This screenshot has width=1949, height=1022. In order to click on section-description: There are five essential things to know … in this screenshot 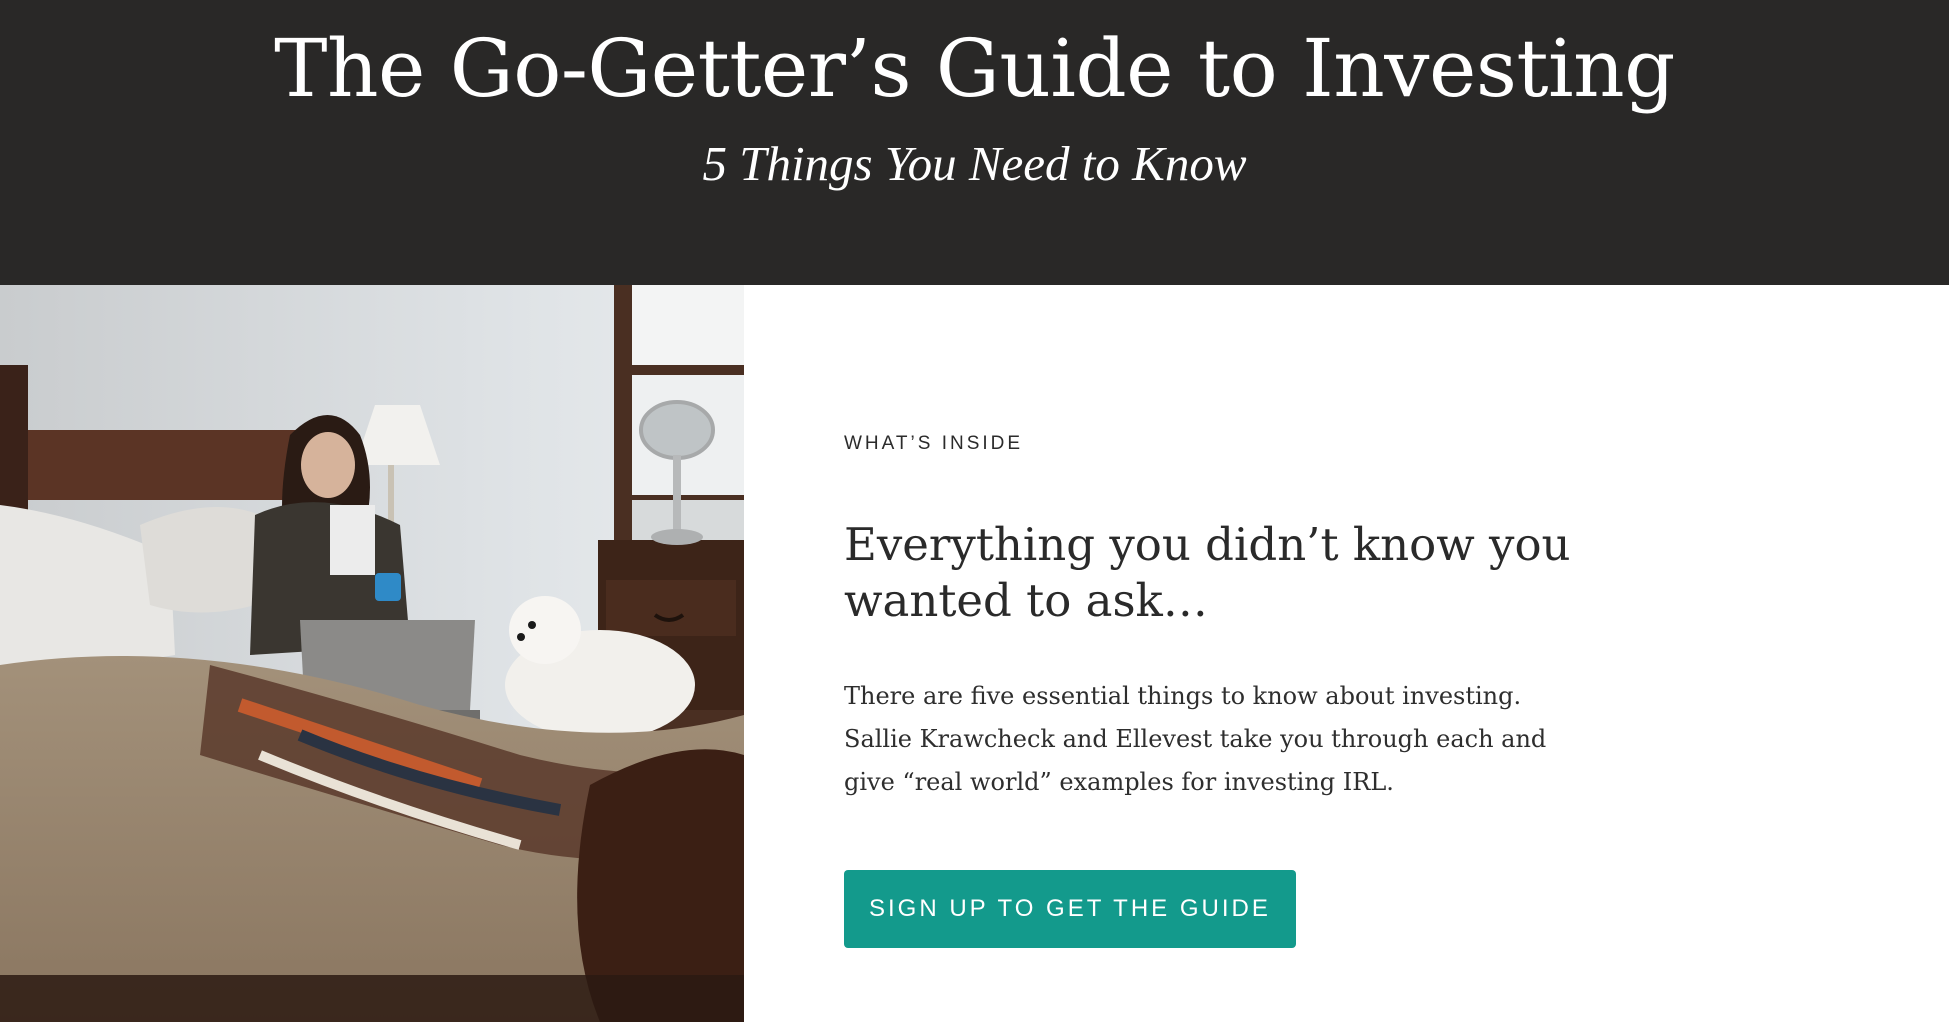, I will do `click(1195, 739)`.